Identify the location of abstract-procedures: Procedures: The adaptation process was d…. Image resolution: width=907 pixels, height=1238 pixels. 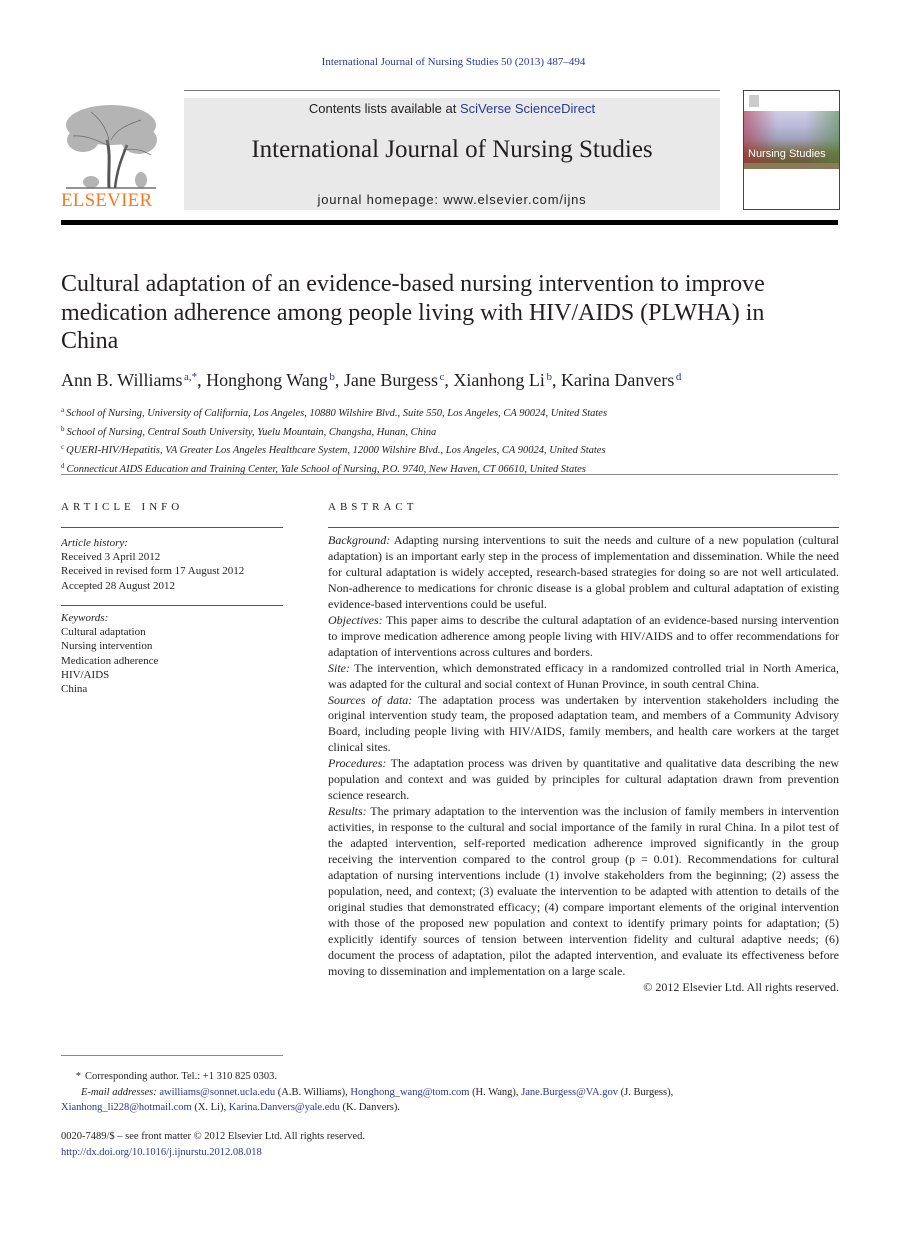
(583, 779).